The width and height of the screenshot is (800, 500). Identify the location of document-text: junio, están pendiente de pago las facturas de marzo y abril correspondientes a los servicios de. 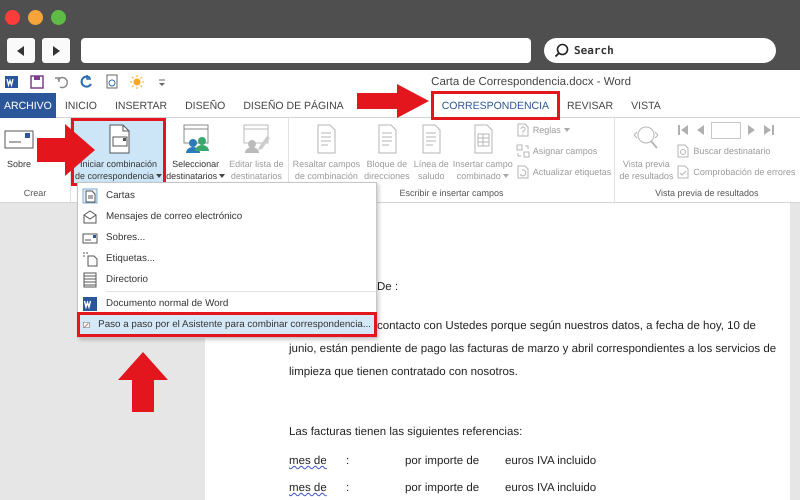
(533, 349).